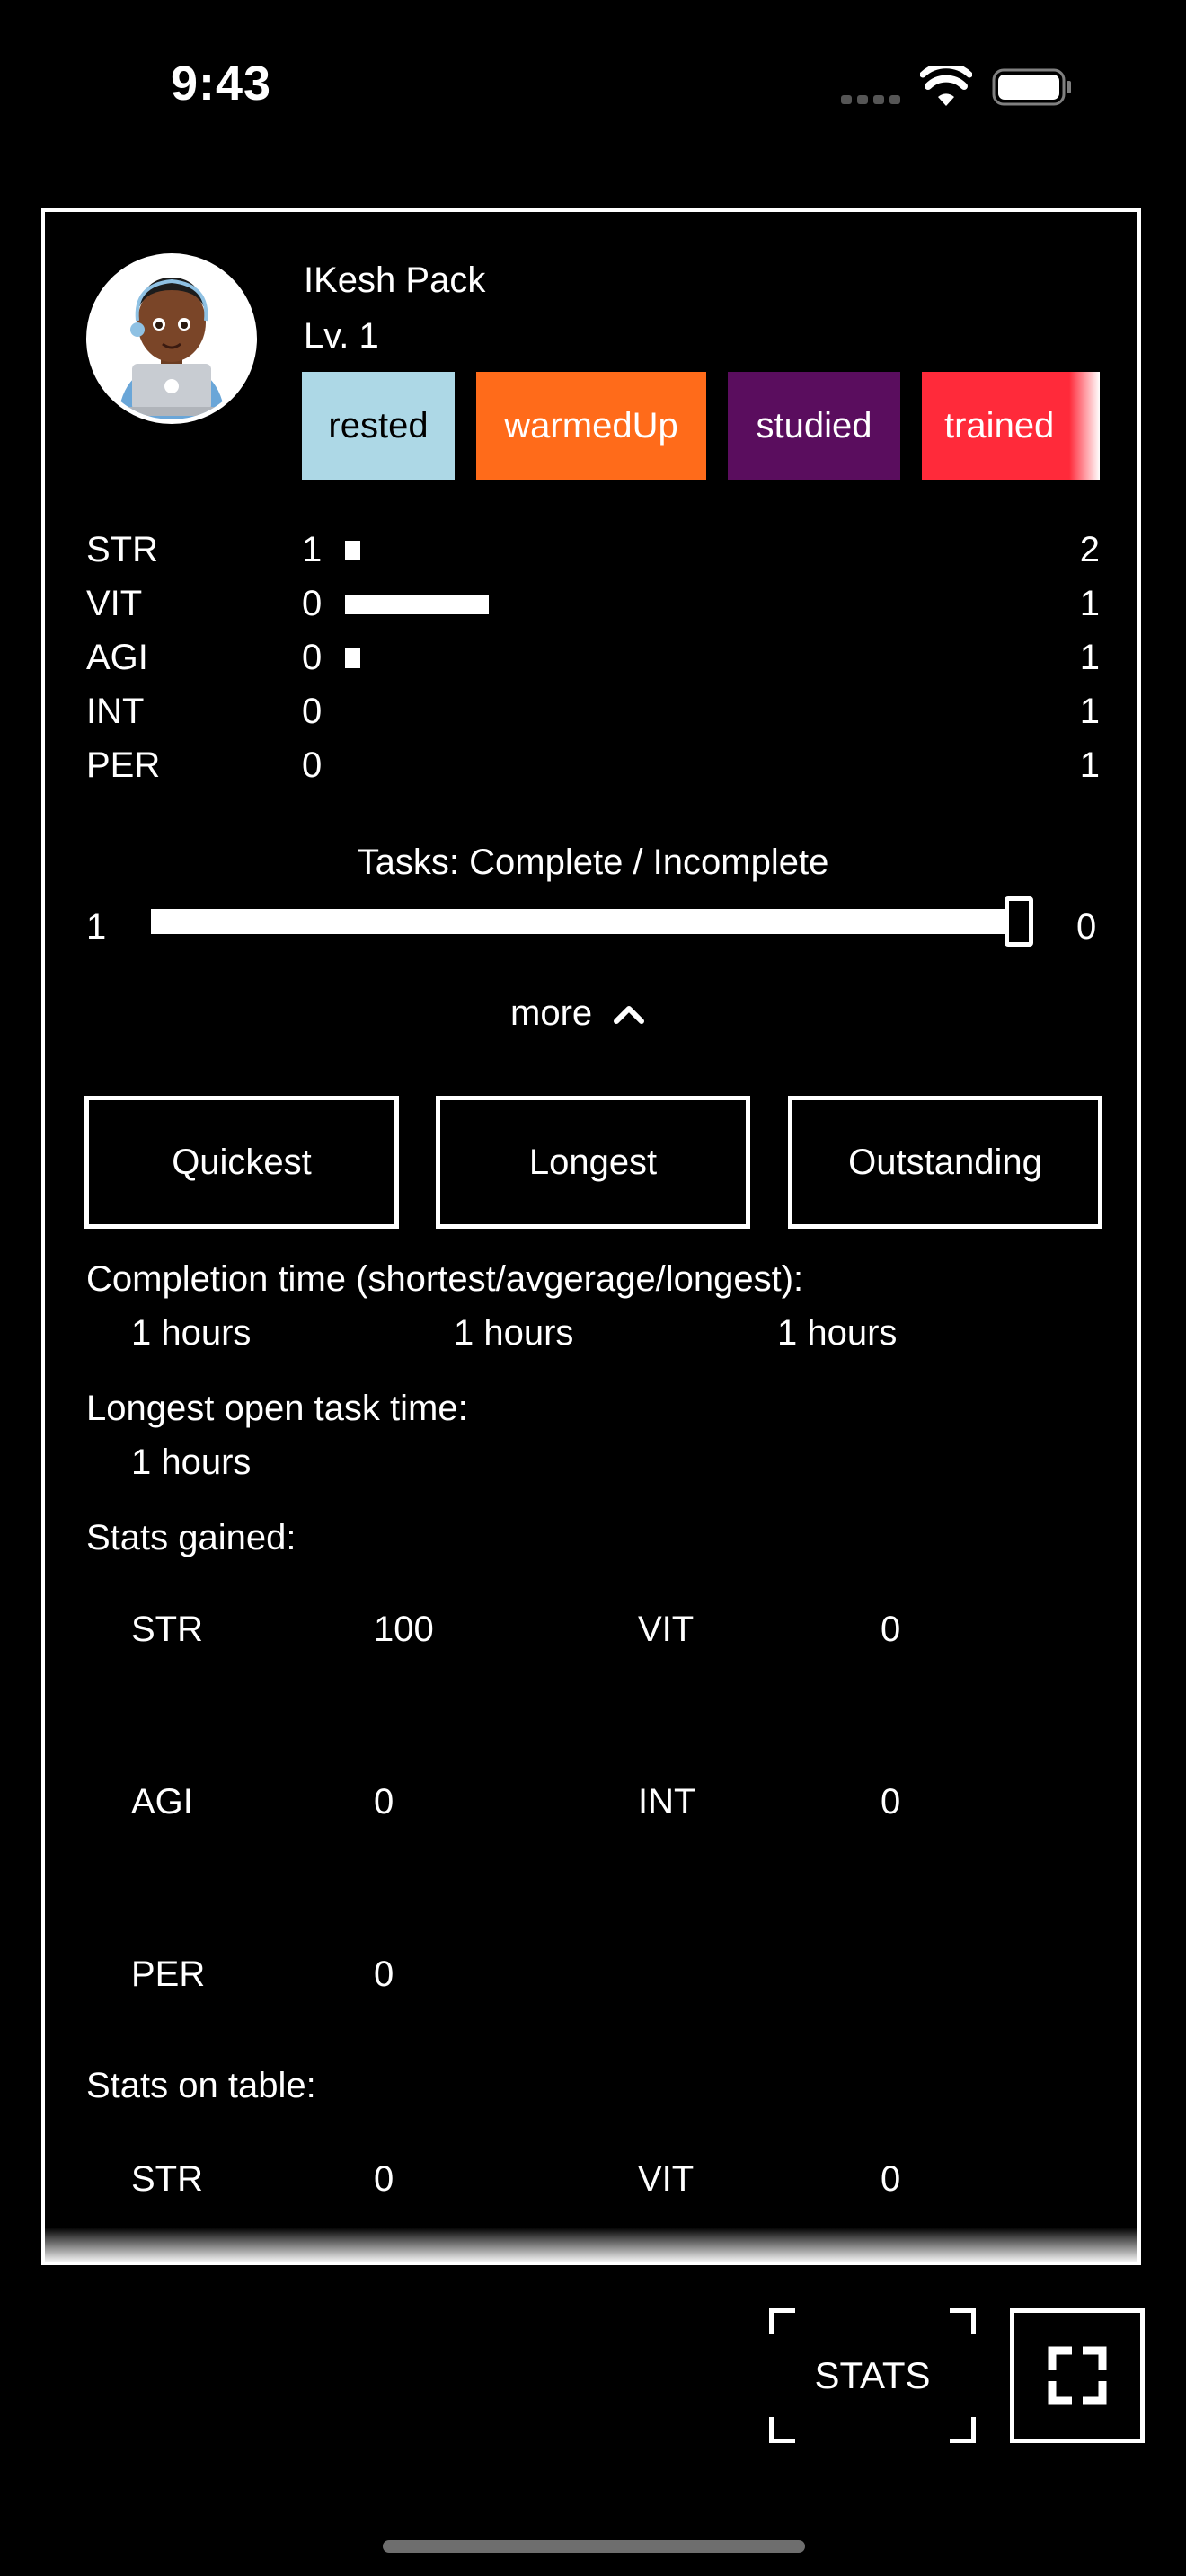  I want to click on longest-button: Longest, so click(593, 1162).